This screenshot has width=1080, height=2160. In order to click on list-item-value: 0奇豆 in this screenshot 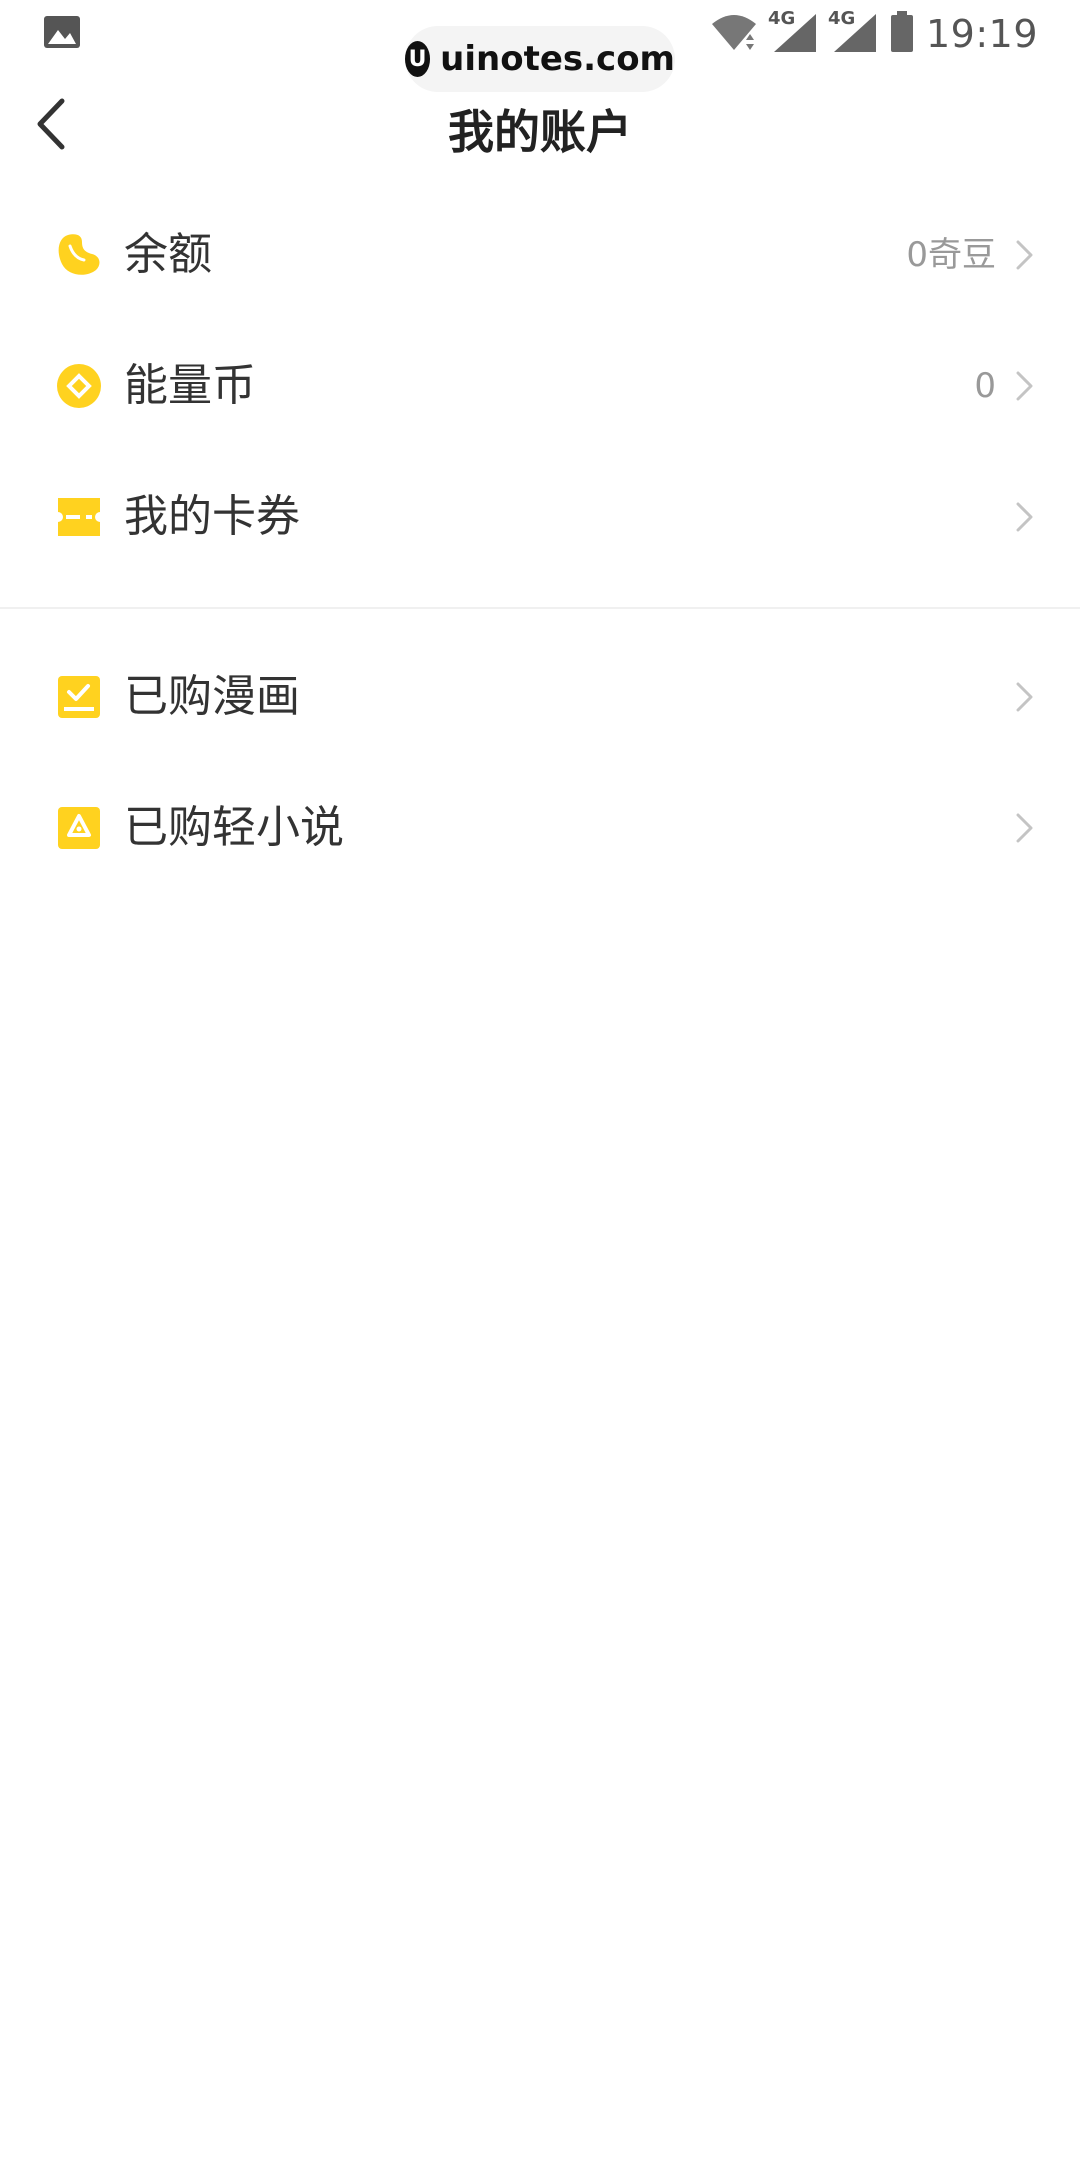, I will do `click(951, 255)`.